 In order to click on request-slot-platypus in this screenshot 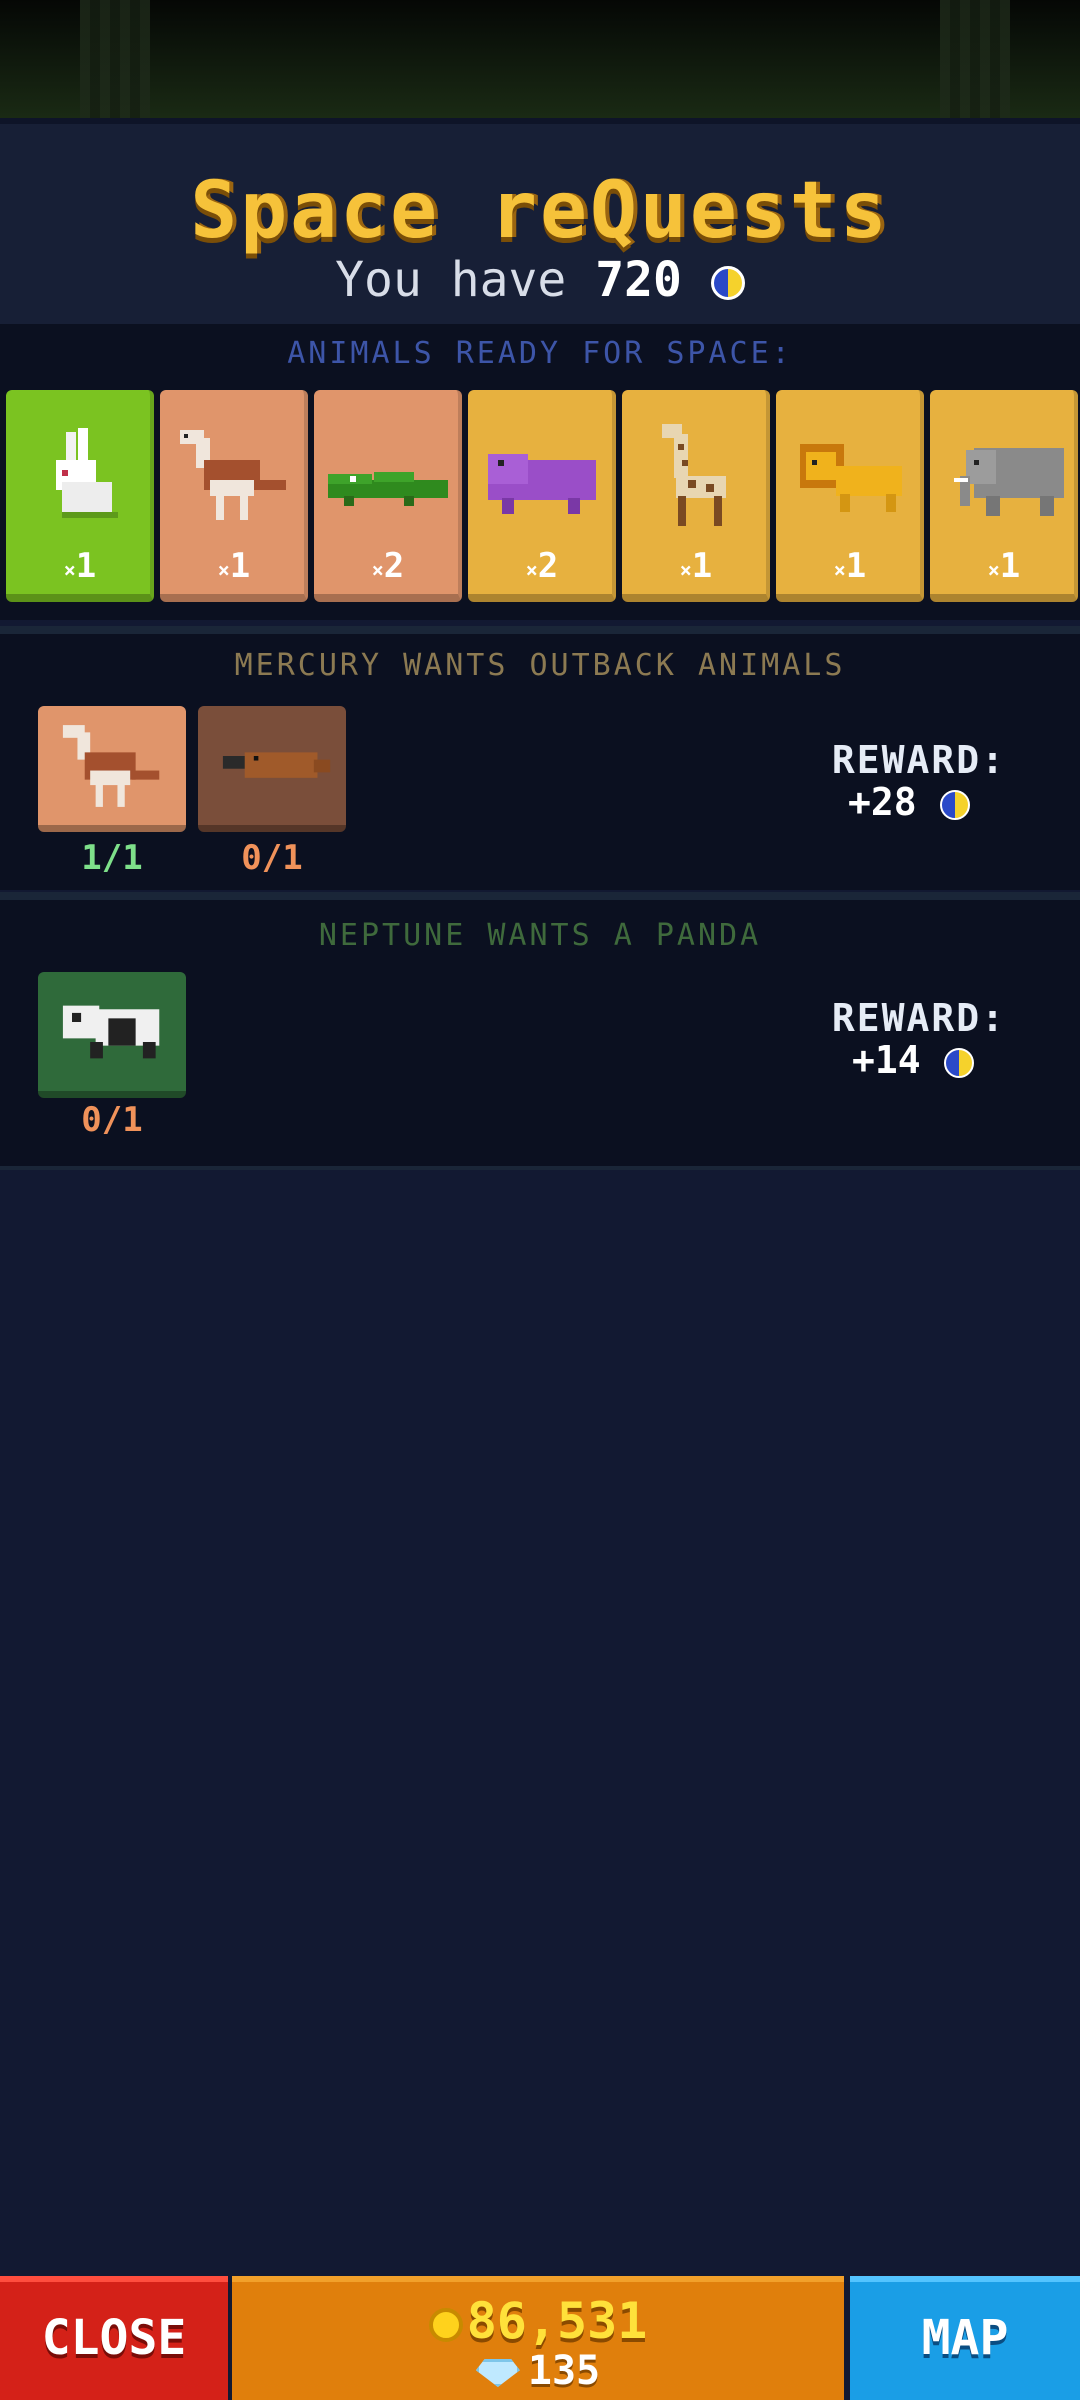, I will do `click(272, 769)`.